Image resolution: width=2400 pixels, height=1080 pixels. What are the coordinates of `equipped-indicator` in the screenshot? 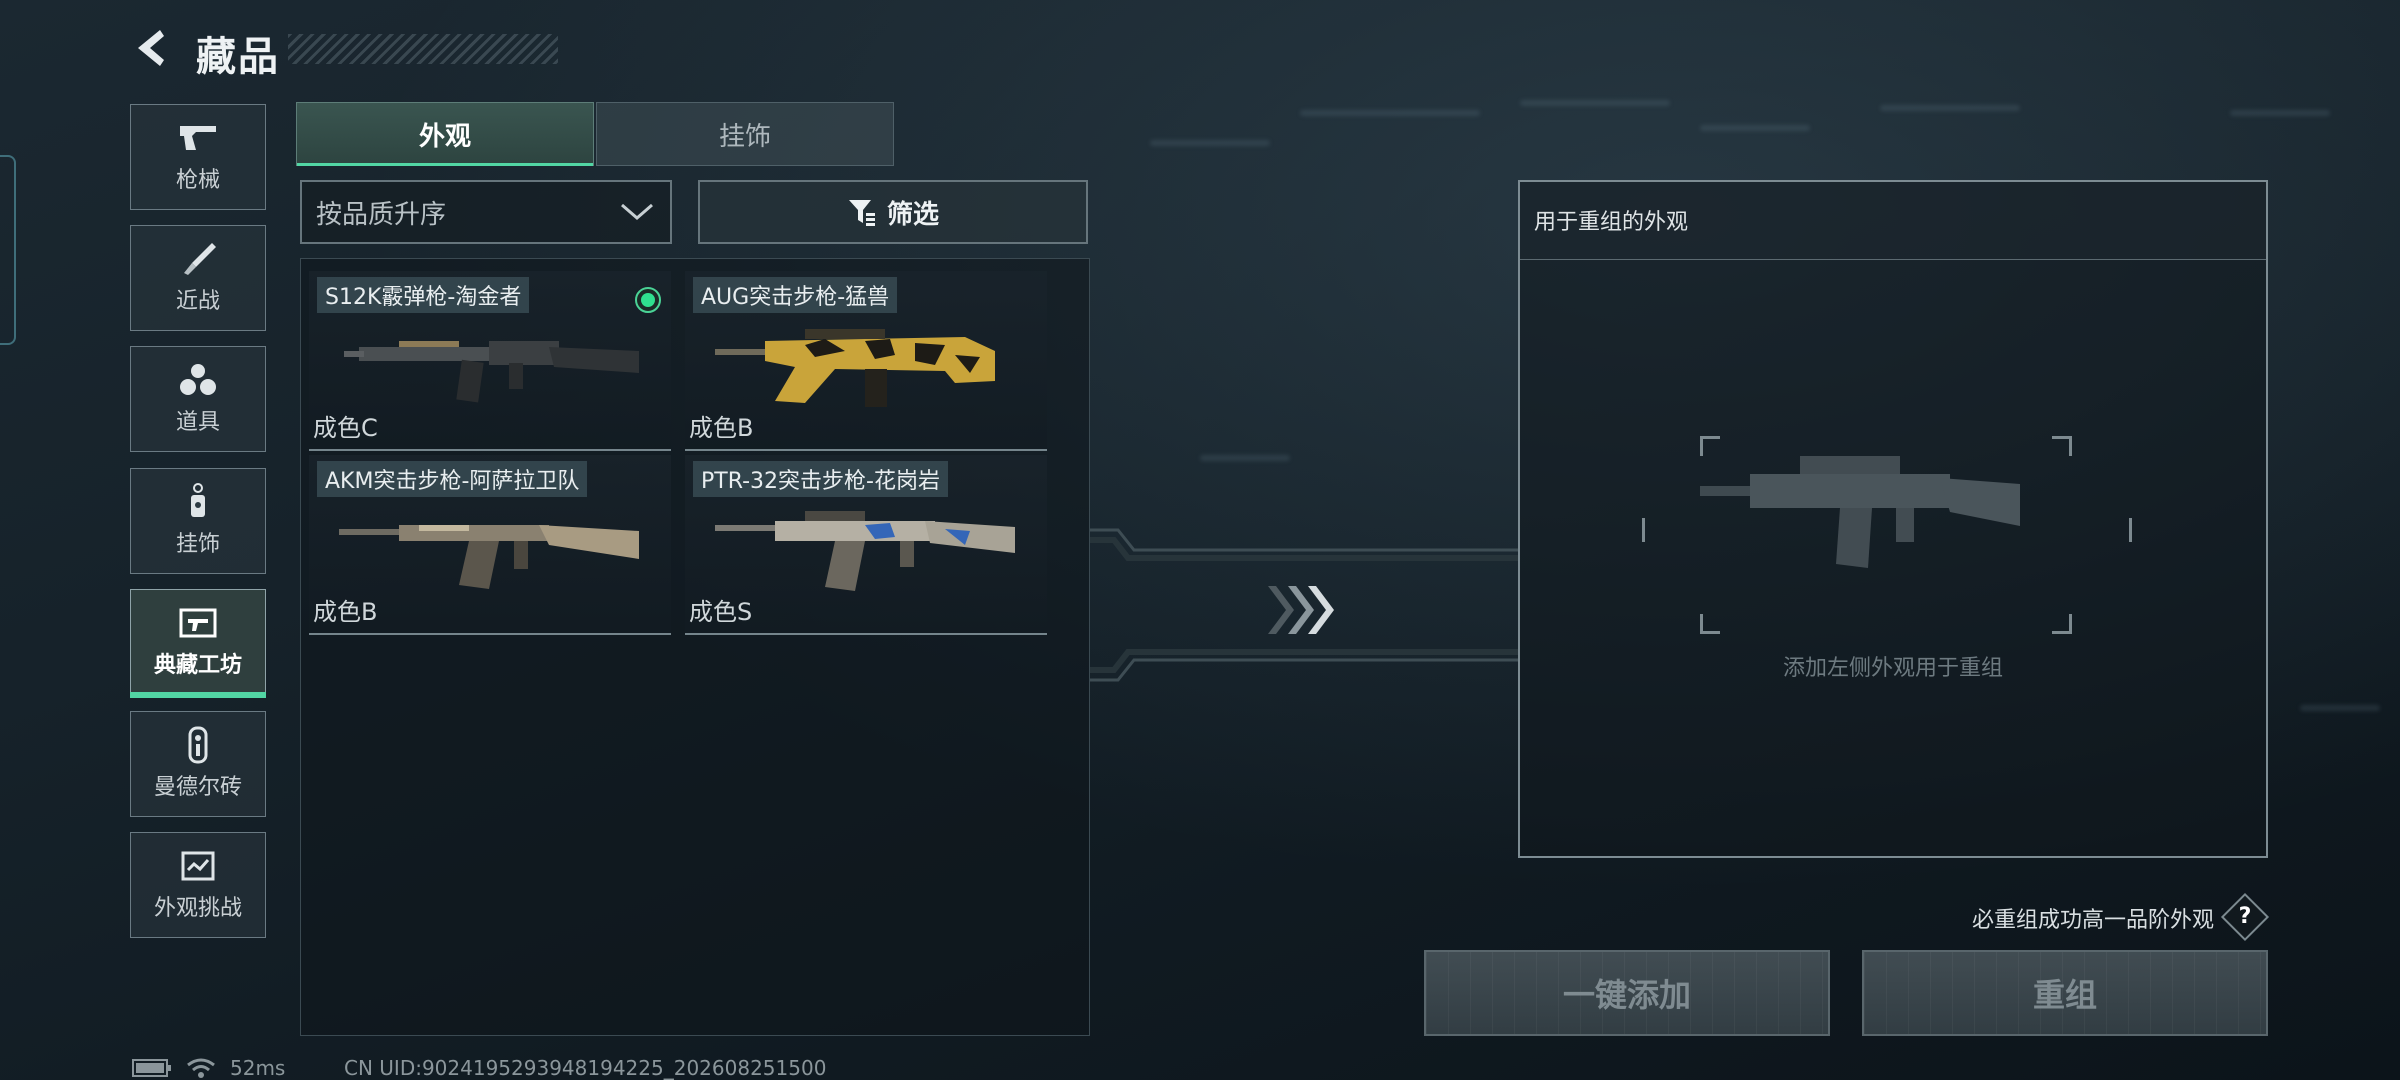 It's located at (648, 300).